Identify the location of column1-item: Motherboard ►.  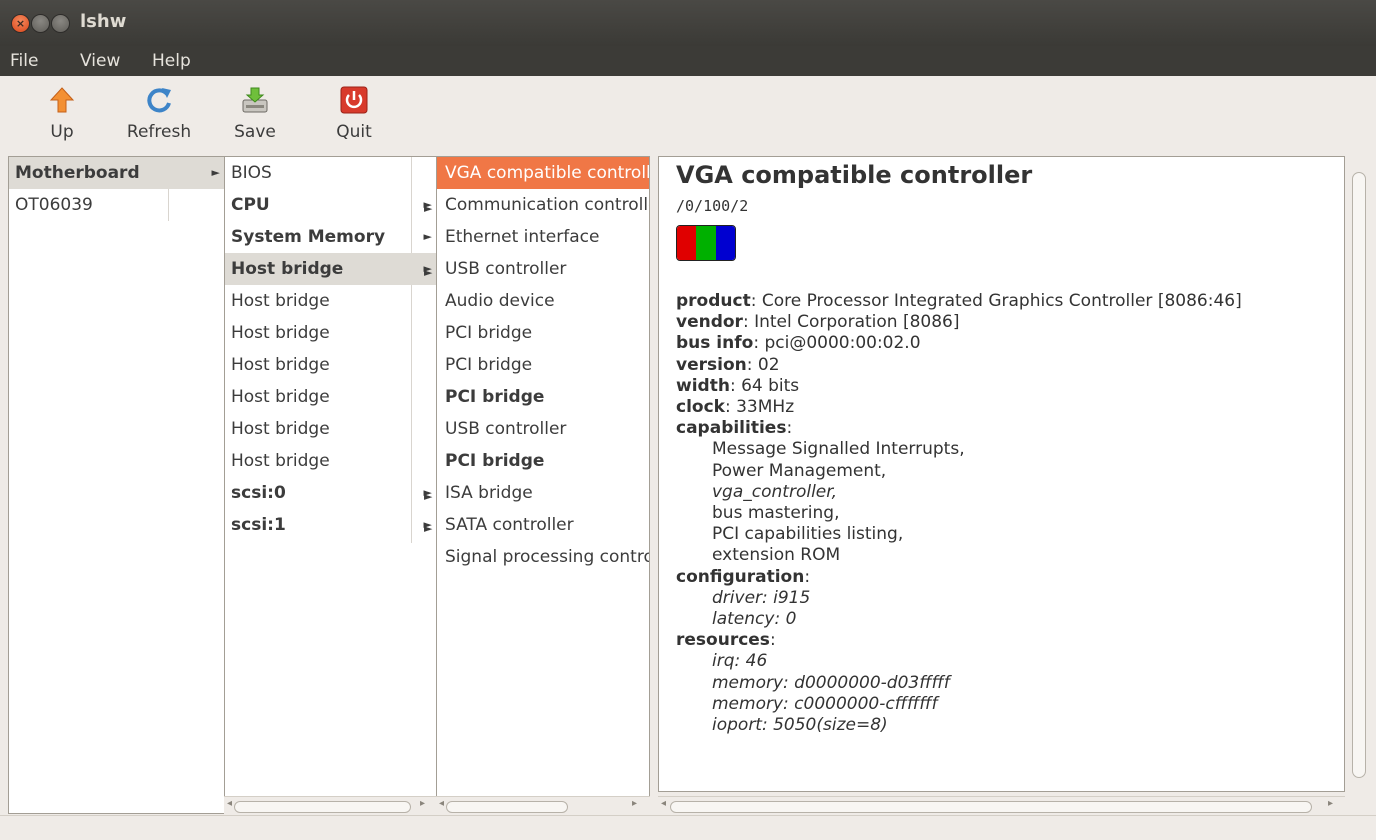
(116, 173).